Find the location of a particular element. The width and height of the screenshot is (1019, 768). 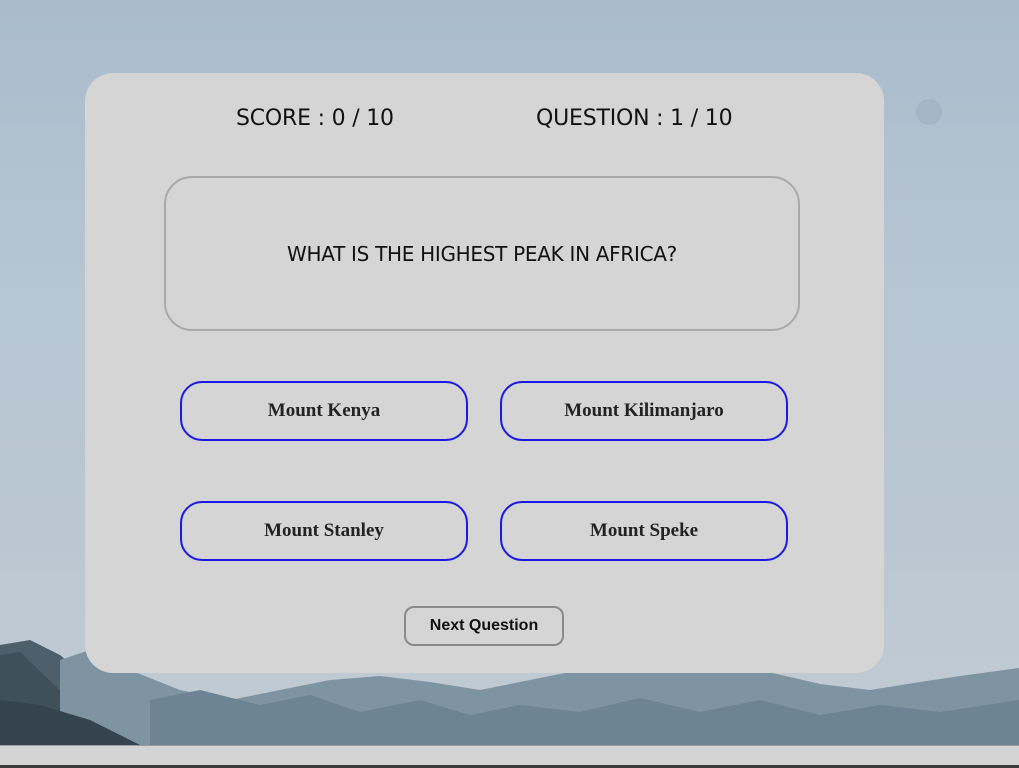

answer-button-3: Mount Stanley is located at coordinates (324, 531).